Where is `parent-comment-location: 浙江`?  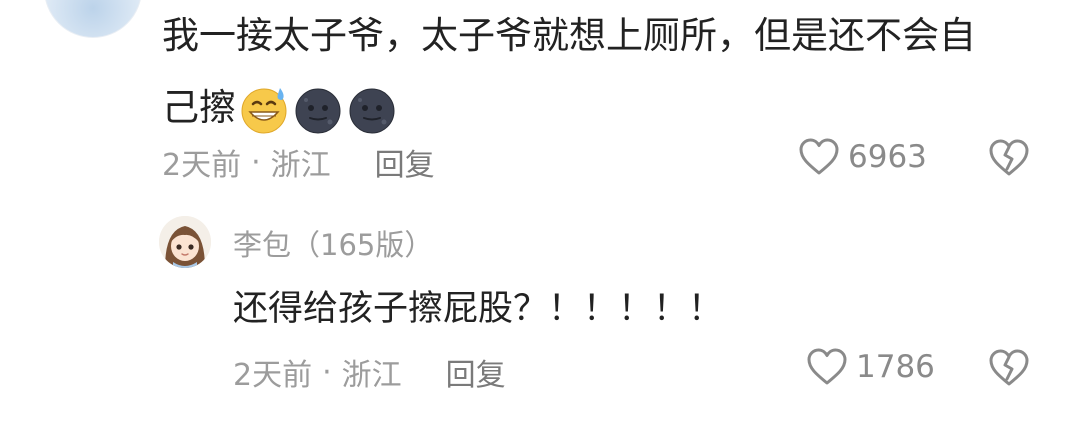
parent-comment-location: 浙江 is located at coordinates (300, 165).